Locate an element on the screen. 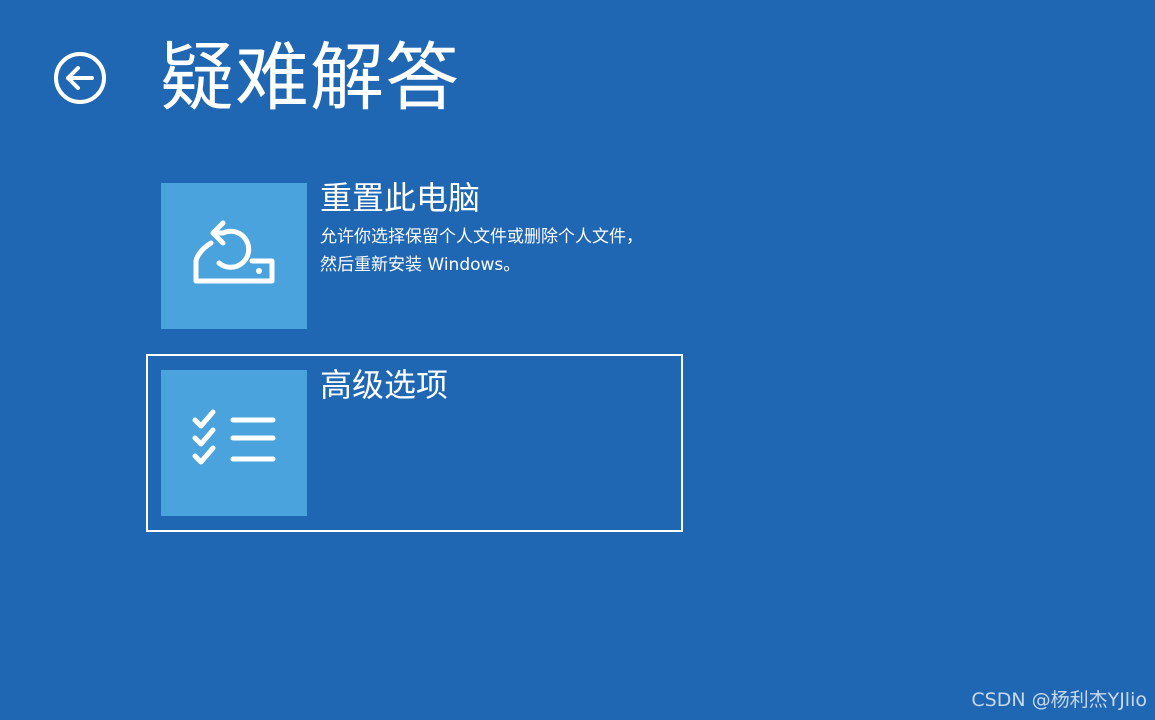 The width and height of the screenshot is (1155, 720). reset-pc-title: 重置此电脑 is located at coordinates (400, 198).